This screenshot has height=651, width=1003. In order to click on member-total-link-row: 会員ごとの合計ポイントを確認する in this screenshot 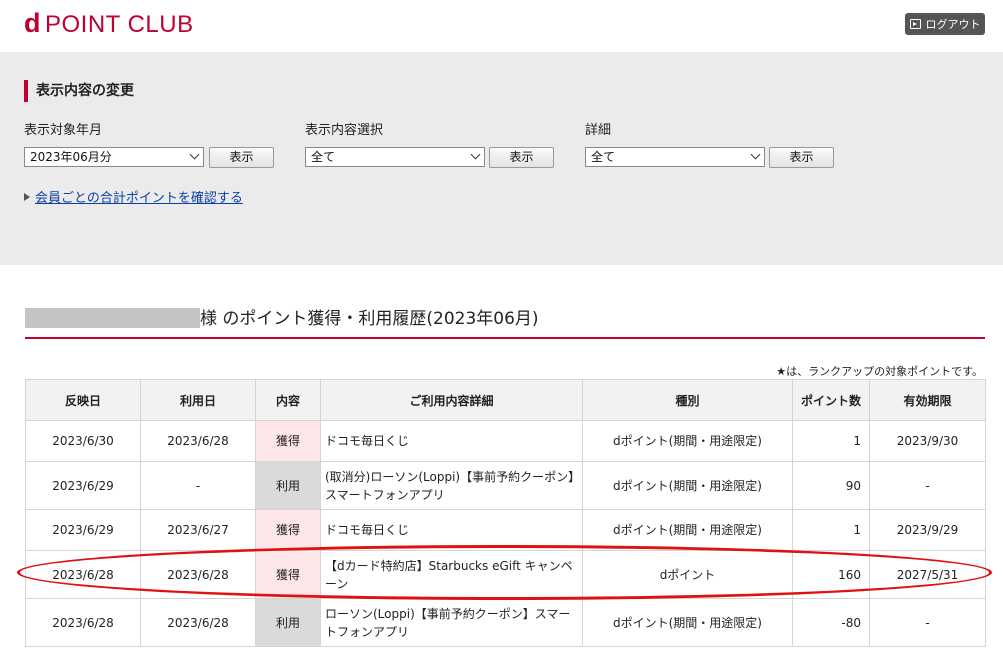, I will do `click(133, 196)`.